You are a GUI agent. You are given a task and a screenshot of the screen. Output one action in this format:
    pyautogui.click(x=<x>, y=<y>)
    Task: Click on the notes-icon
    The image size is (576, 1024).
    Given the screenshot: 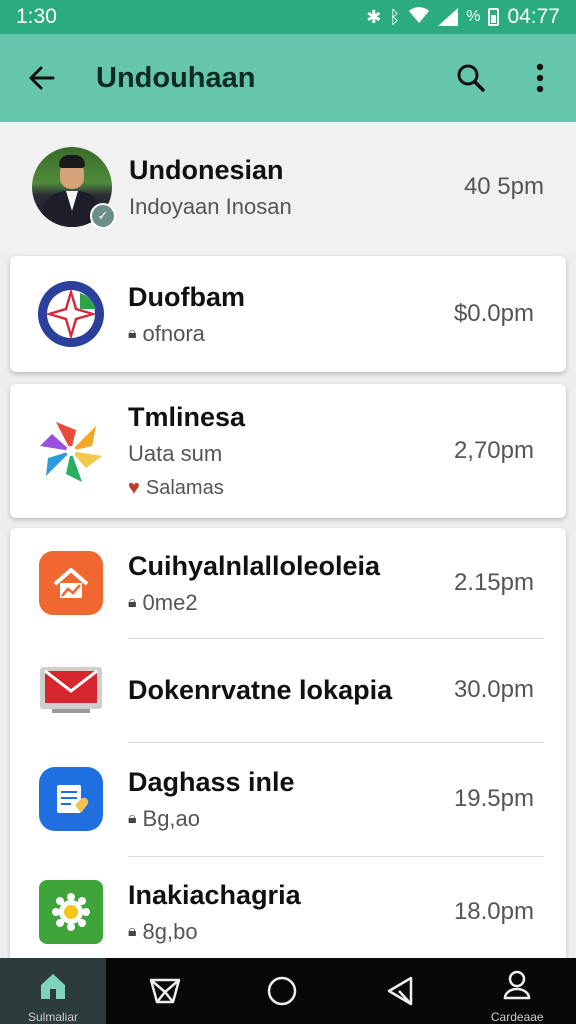 What is the action you would take?
    pyautogui.click(x=71, y=799)
    